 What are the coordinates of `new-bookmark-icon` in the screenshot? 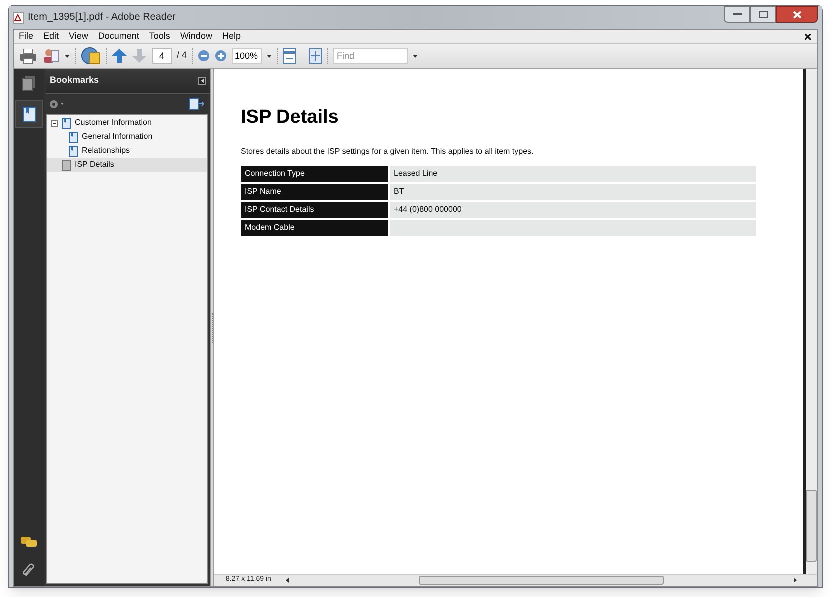 It's located at (196, 104).